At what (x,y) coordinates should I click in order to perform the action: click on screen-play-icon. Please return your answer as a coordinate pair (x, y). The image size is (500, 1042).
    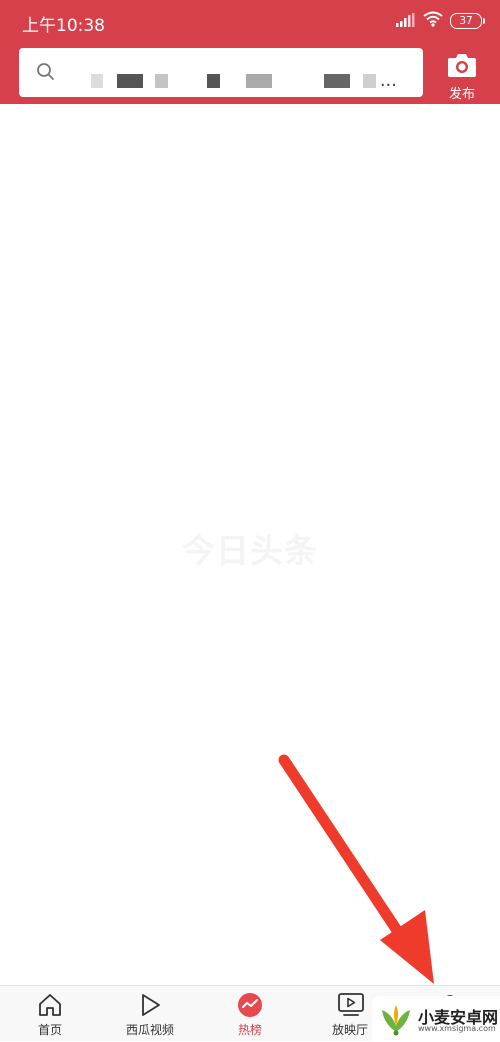
    Looking at the image, I should click on (350, 1005).